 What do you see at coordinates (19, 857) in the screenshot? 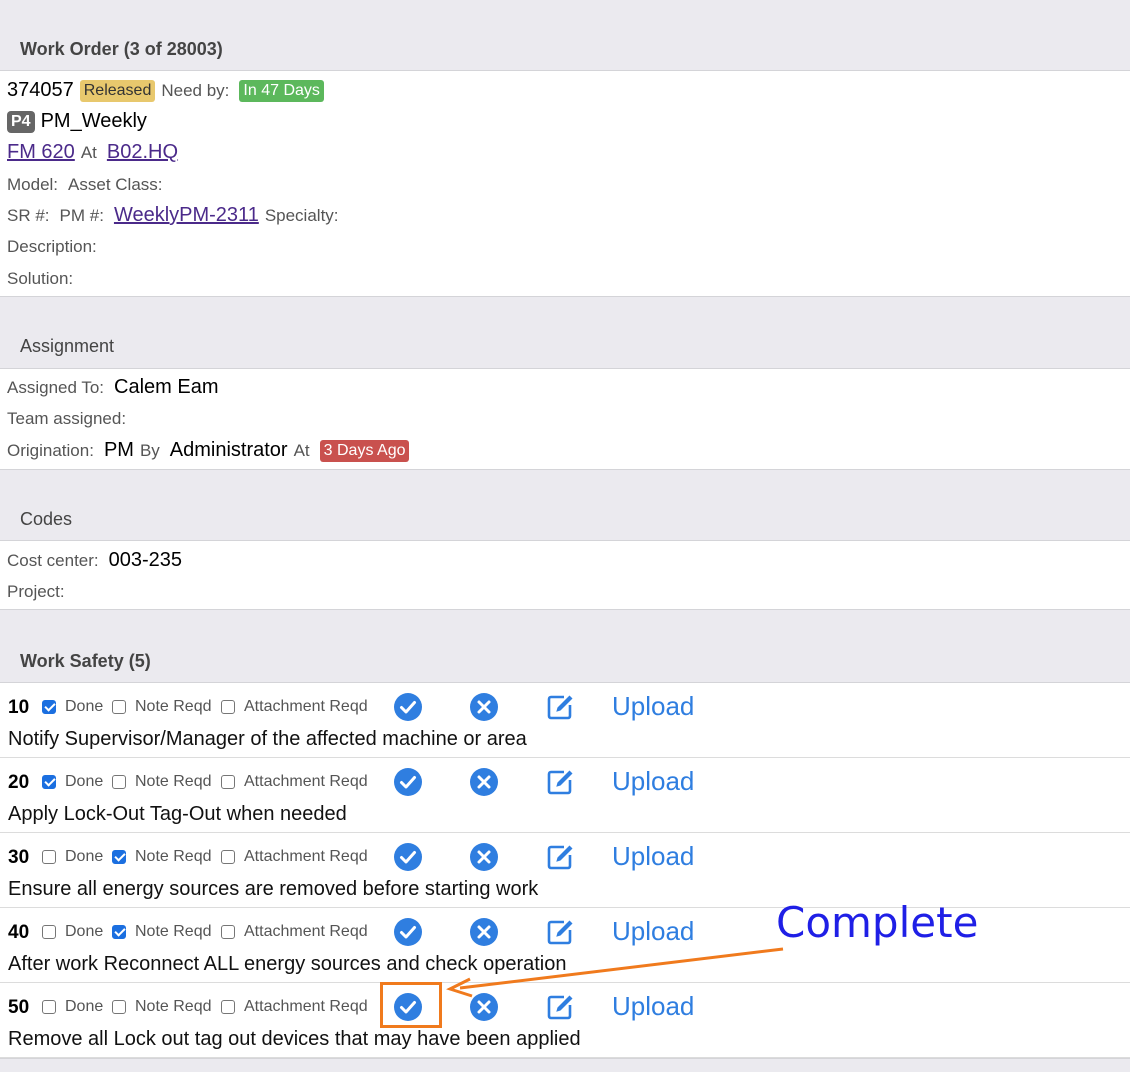
I see `safety-seq: 30` at bounding box center [19, 857].